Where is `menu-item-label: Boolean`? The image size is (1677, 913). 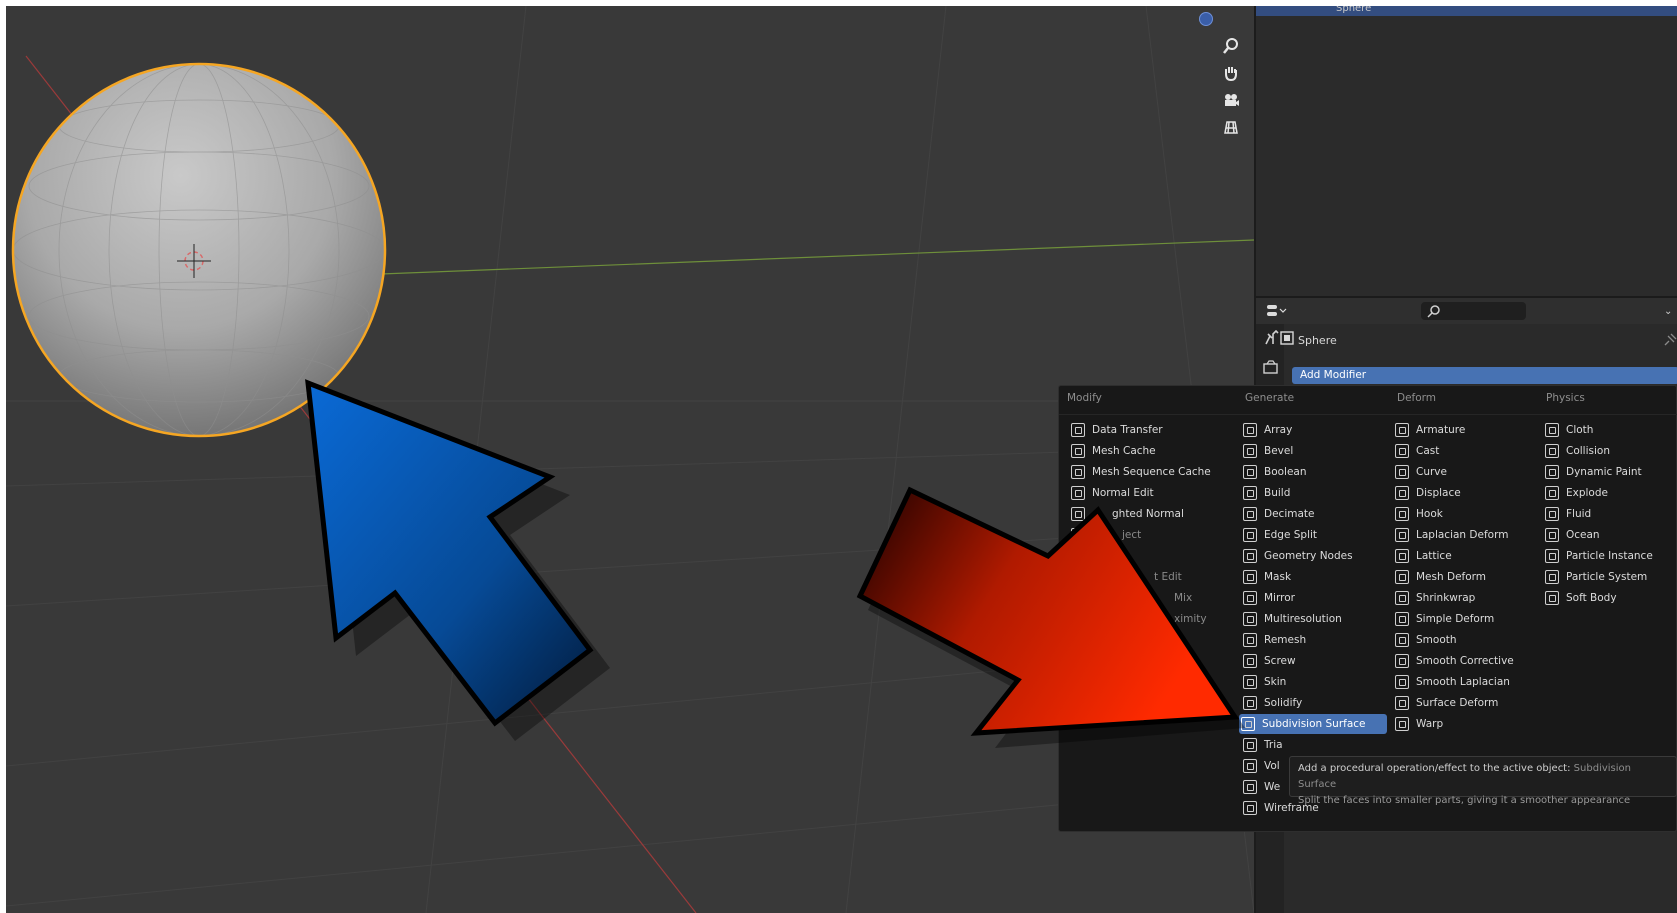 menu-item-label: Boolean is located at coordinates (1285, 472).